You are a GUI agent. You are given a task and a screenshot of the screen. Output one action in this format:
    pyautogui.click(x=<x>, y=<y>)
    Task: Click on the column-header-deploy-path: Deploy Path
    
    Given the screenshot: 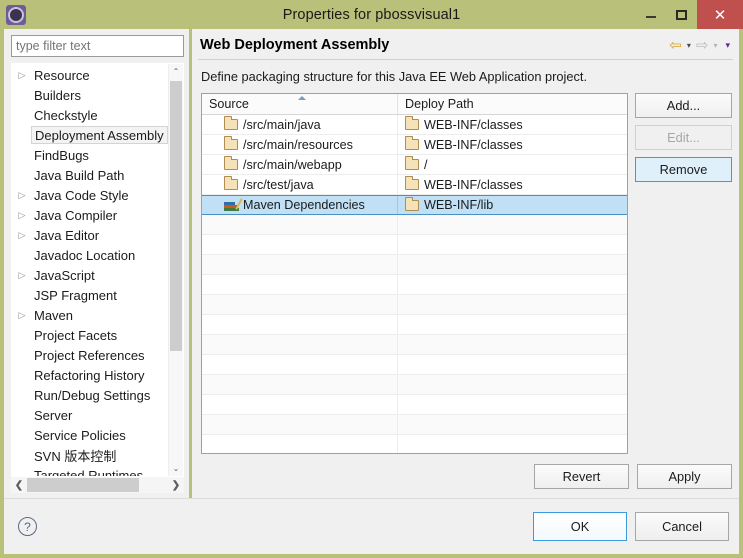 What is the action you would take?
    pyautogui.click(x=512, y=104)
    